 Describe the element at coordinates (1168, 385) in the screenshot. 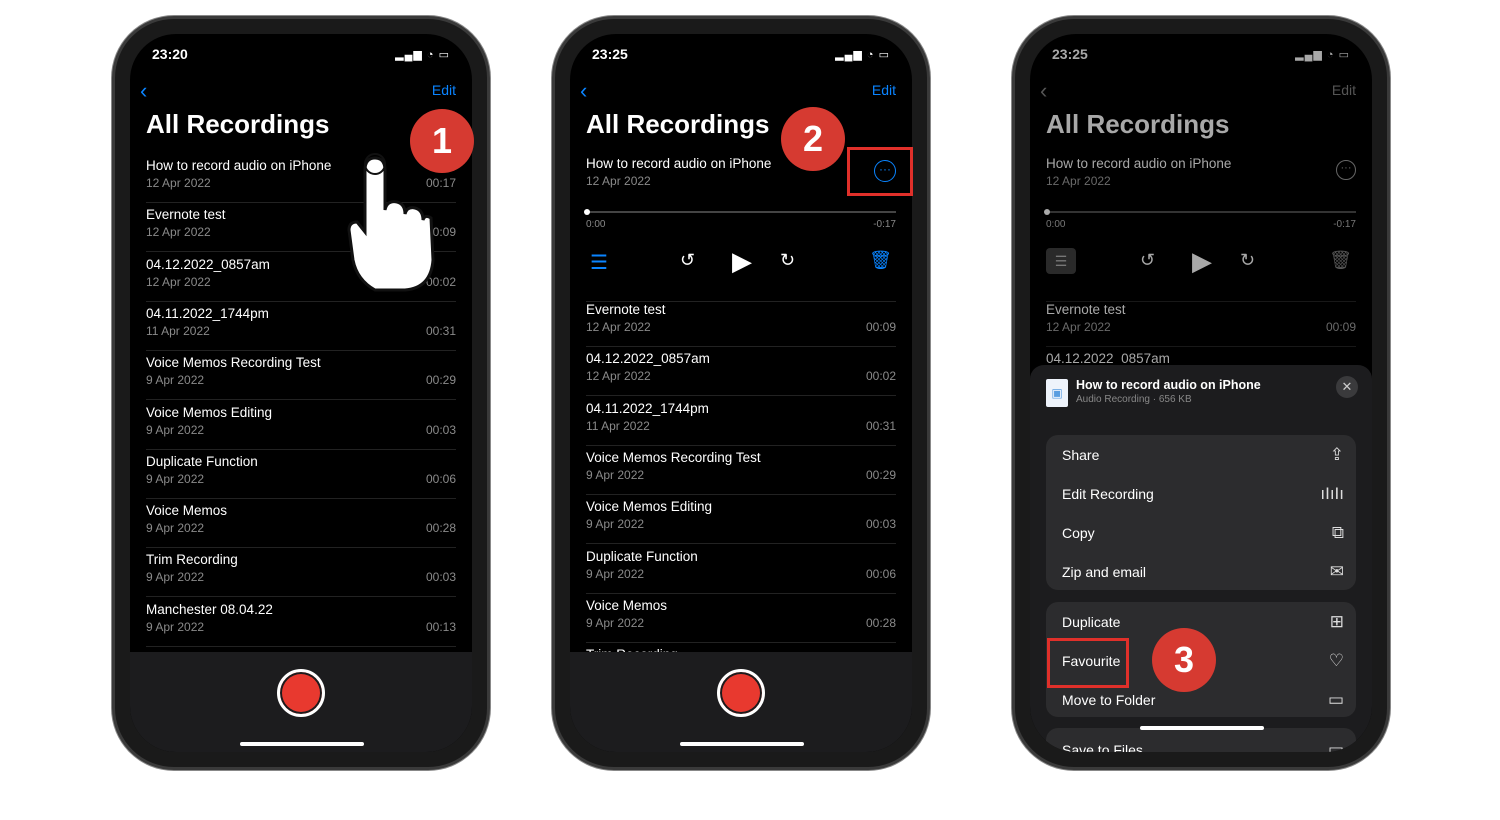

I see `file-name: How to record audio on iPhone` at that location.